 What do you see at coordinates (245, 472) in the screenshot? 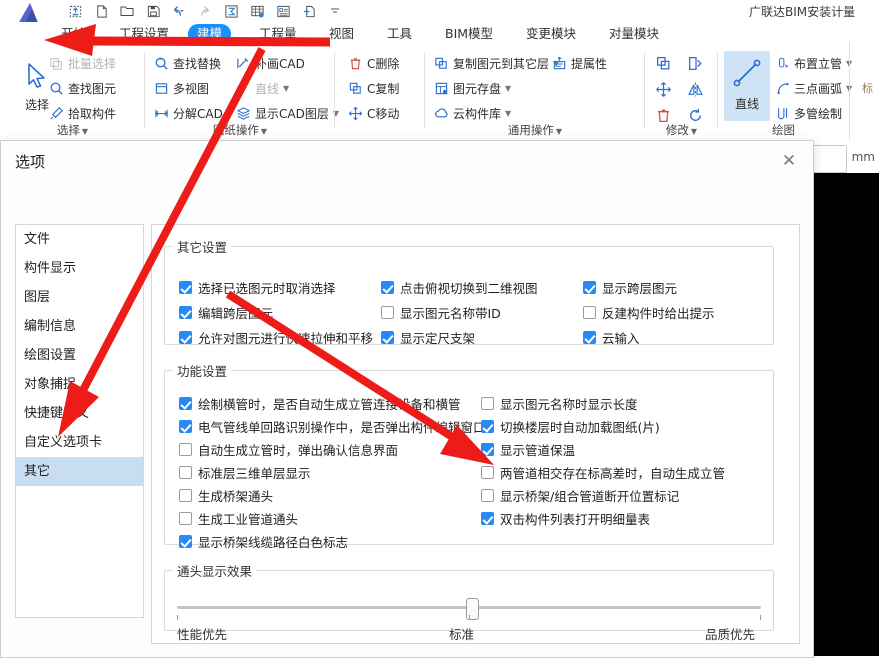
I see `checkbox-row-standard-layer-3d-single: 标准层三维单层显示` at bounding box center [245, 472].